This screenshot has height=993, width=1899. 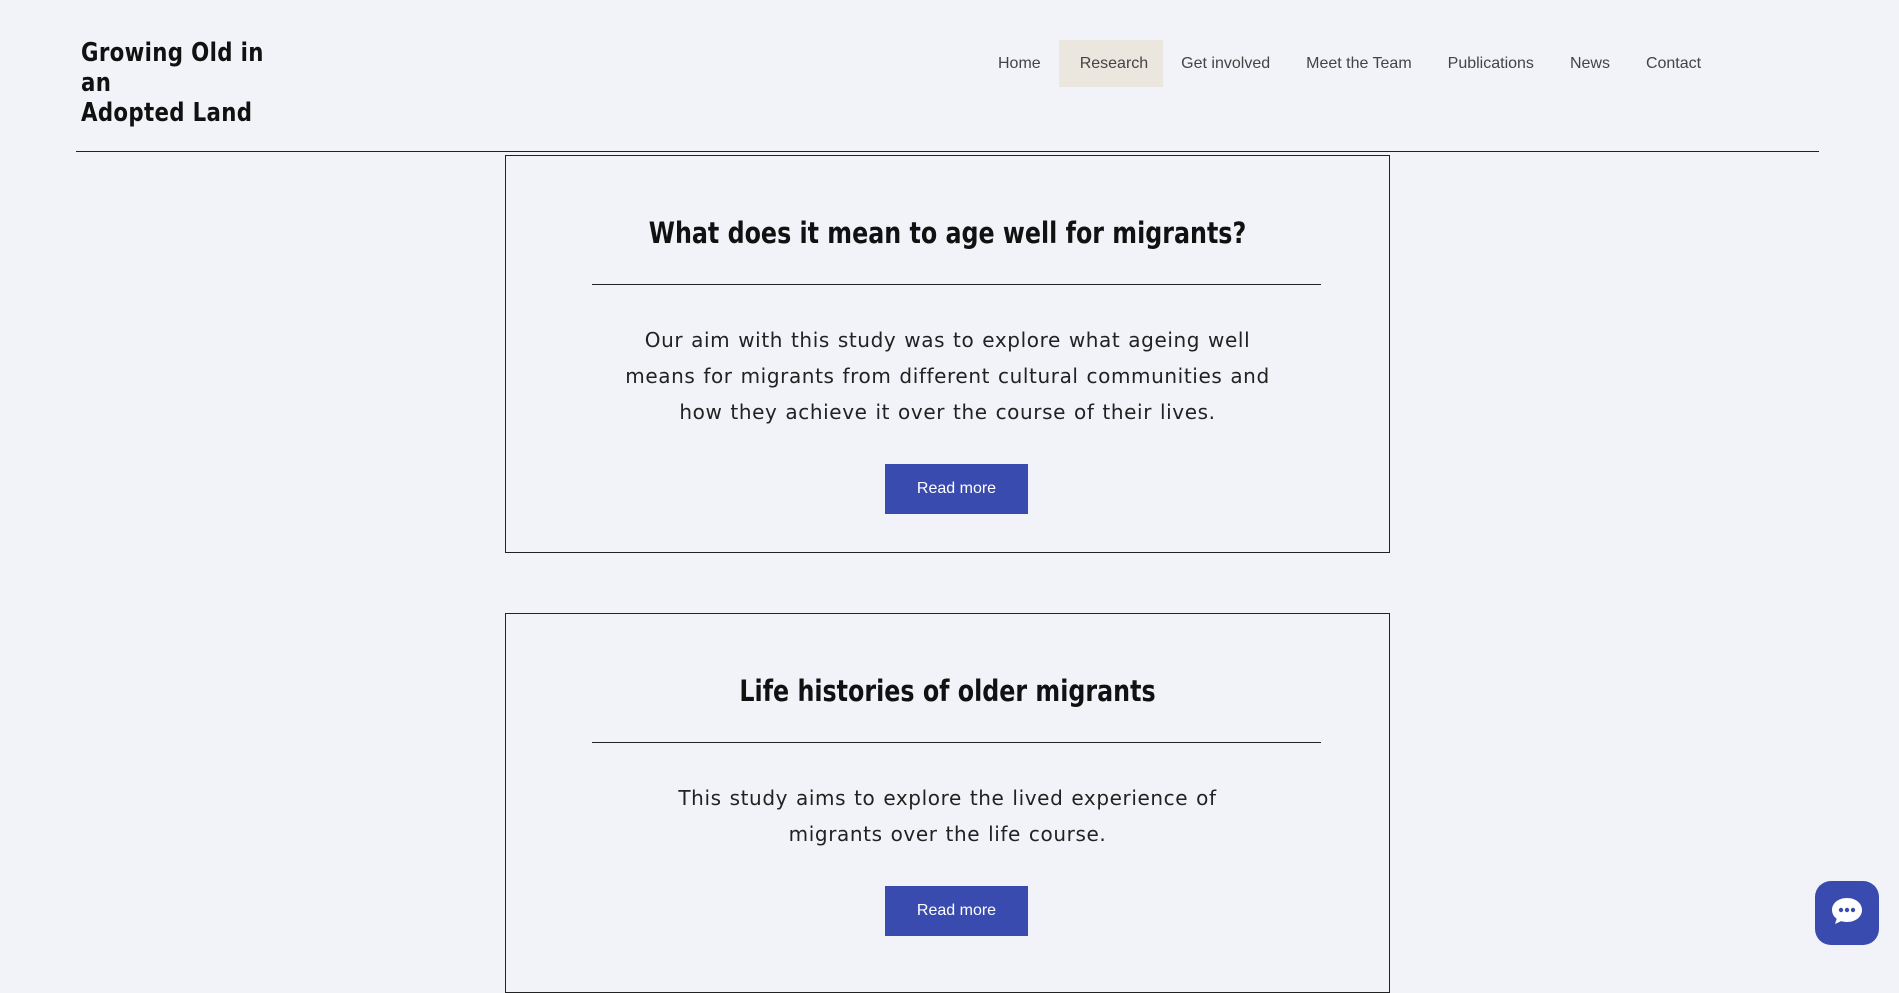 What do you see at coordinates (1359, 63) in the screenshot?
I see `nav-item-meet-the-team: Meet the Team` at bounding box center [1359, 63].